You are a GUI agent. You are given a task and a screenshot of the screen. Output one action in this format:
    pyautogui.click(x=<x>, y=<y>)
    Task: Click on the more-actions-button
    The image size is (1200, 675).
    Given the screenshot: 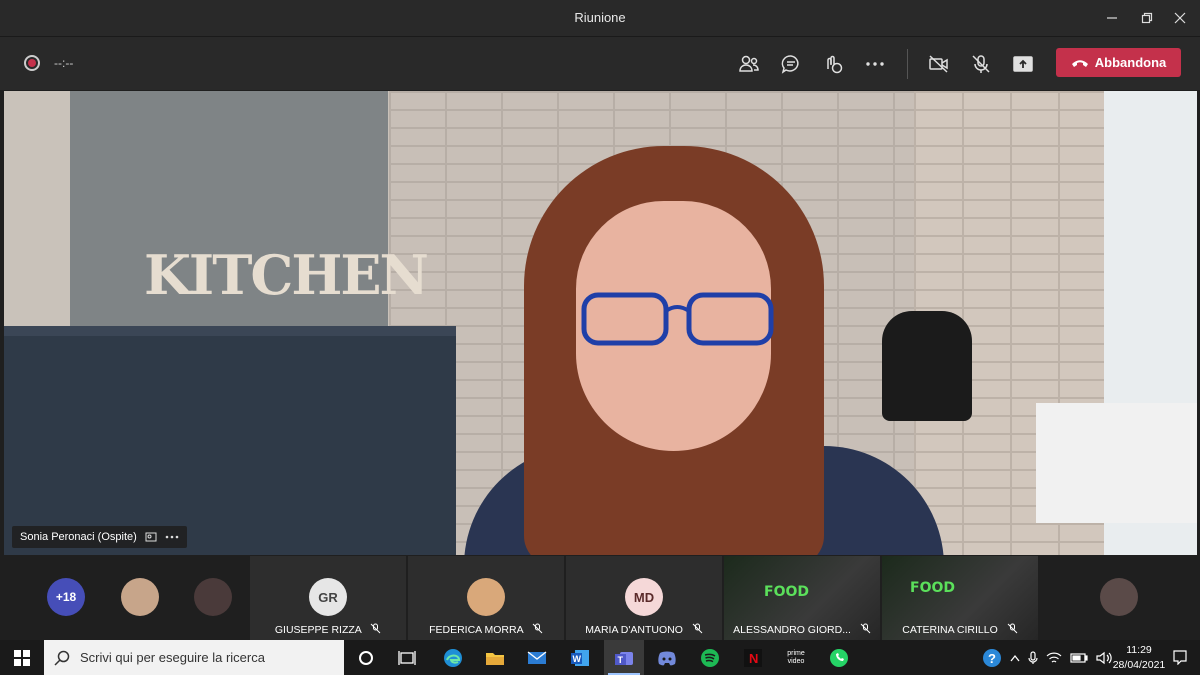 What is the action you would take?
    pyautogui.click(x=875, y=64)
    